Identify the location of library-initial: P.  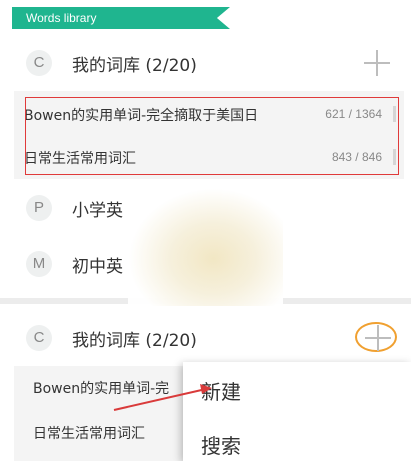
(39, 208).